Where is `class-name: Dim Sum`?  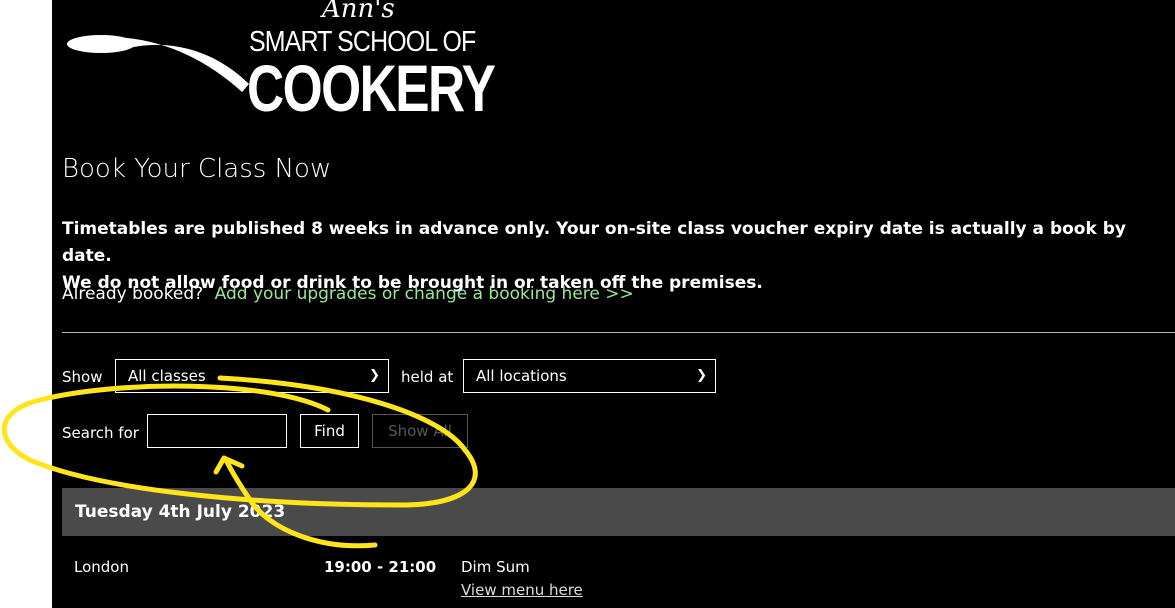 class-name: Dim Sum is located at coordinates (495, 567).